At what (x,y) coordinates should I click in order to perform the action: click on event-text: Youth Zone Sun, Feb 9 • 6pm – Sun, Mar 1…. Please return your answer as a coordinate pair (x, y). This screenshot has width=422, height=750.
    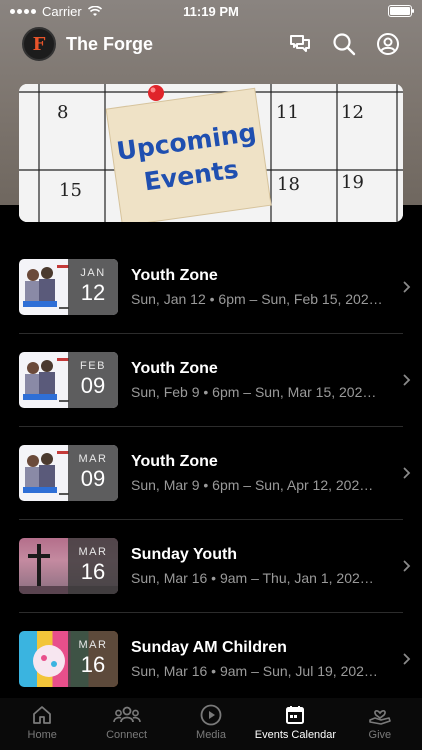
    Looking at the image, I should click on (261, 380).